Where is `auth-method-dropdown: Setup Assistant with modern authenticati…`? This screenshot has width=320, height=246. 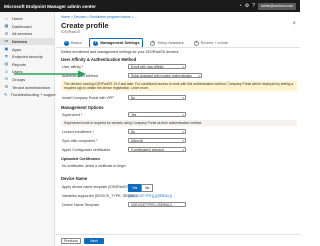
auth-method-dropdown: Setup Assistant with modern authenticati… is located at coordinates (165, 76).